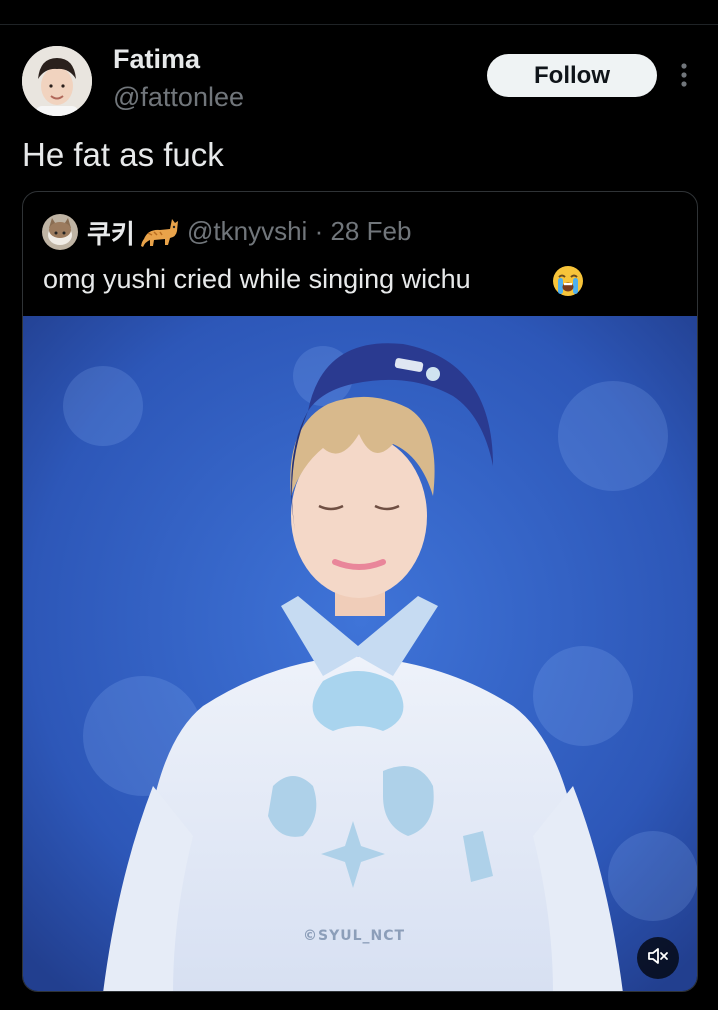 This screenshot has height=1010, width=718. I want to click on author-handle: @fattonlee, so click(178, 97).